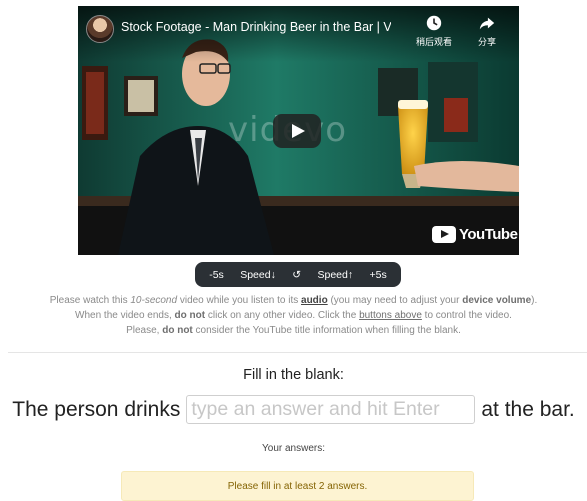  I want to click on watch-later-button: 稍后观看, so click(434, 31).